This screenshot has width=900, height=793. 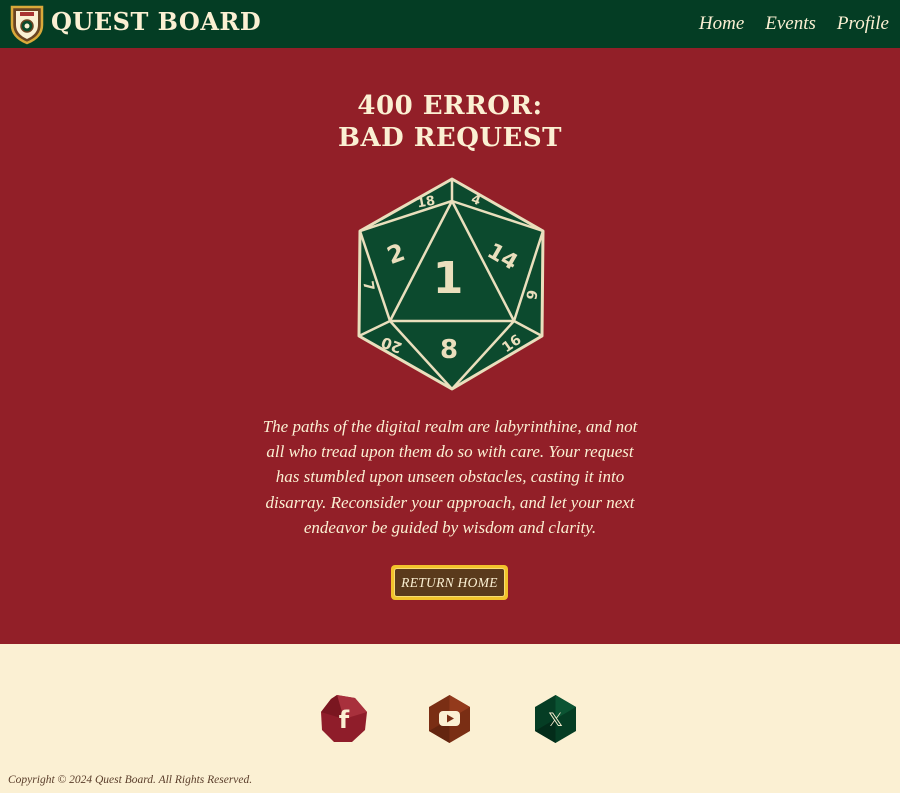 I want to click on return-home-button: RETURN HOME, so click(x=449, y=582).